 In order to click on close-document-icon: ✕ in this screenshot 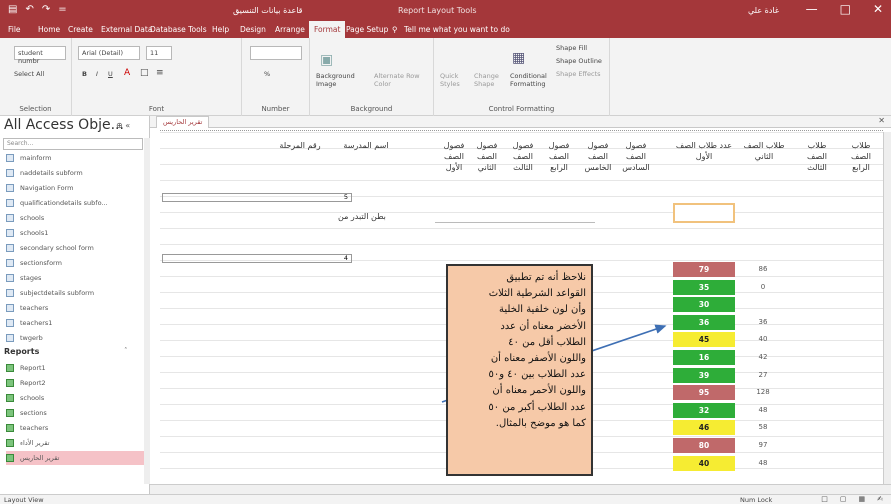, I will do `click(881, 120)`.